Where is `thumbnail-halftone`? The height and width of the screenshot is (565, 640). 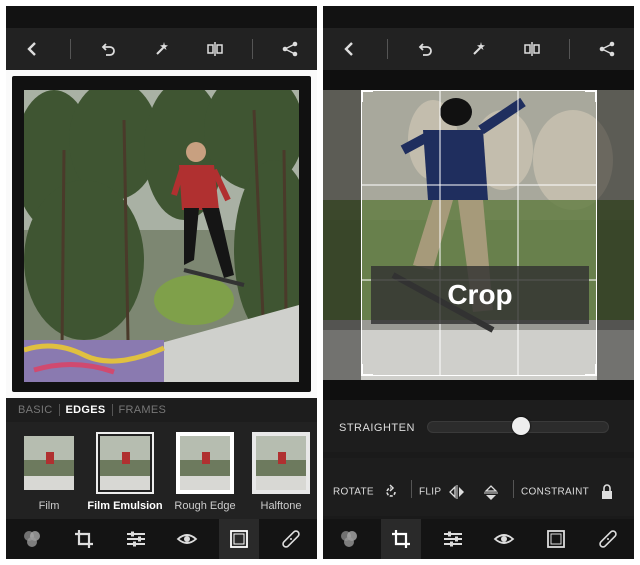
thumbnail-halftone is located at coordinates (281, 463).